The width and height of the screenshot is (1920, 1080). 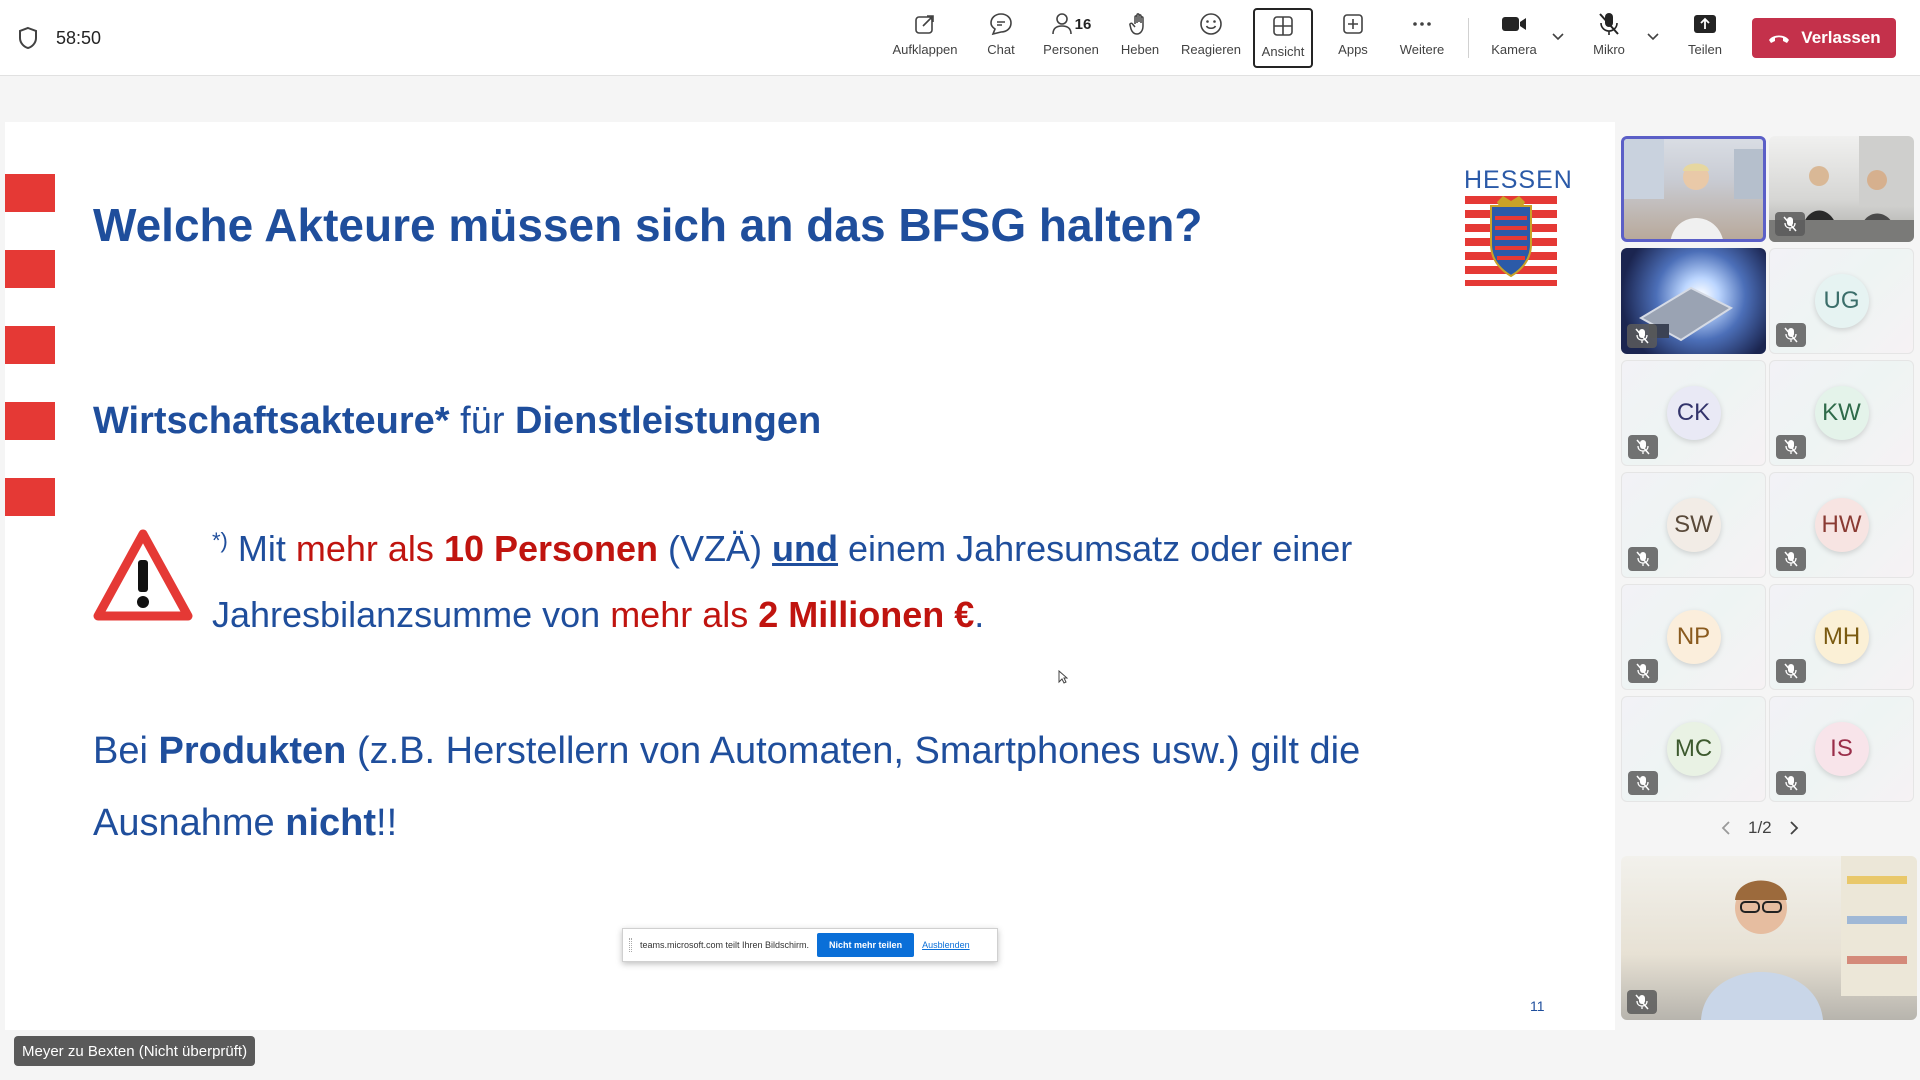 I want to click on participant-avatar-tile: HW, so click(x=1841, y=525).